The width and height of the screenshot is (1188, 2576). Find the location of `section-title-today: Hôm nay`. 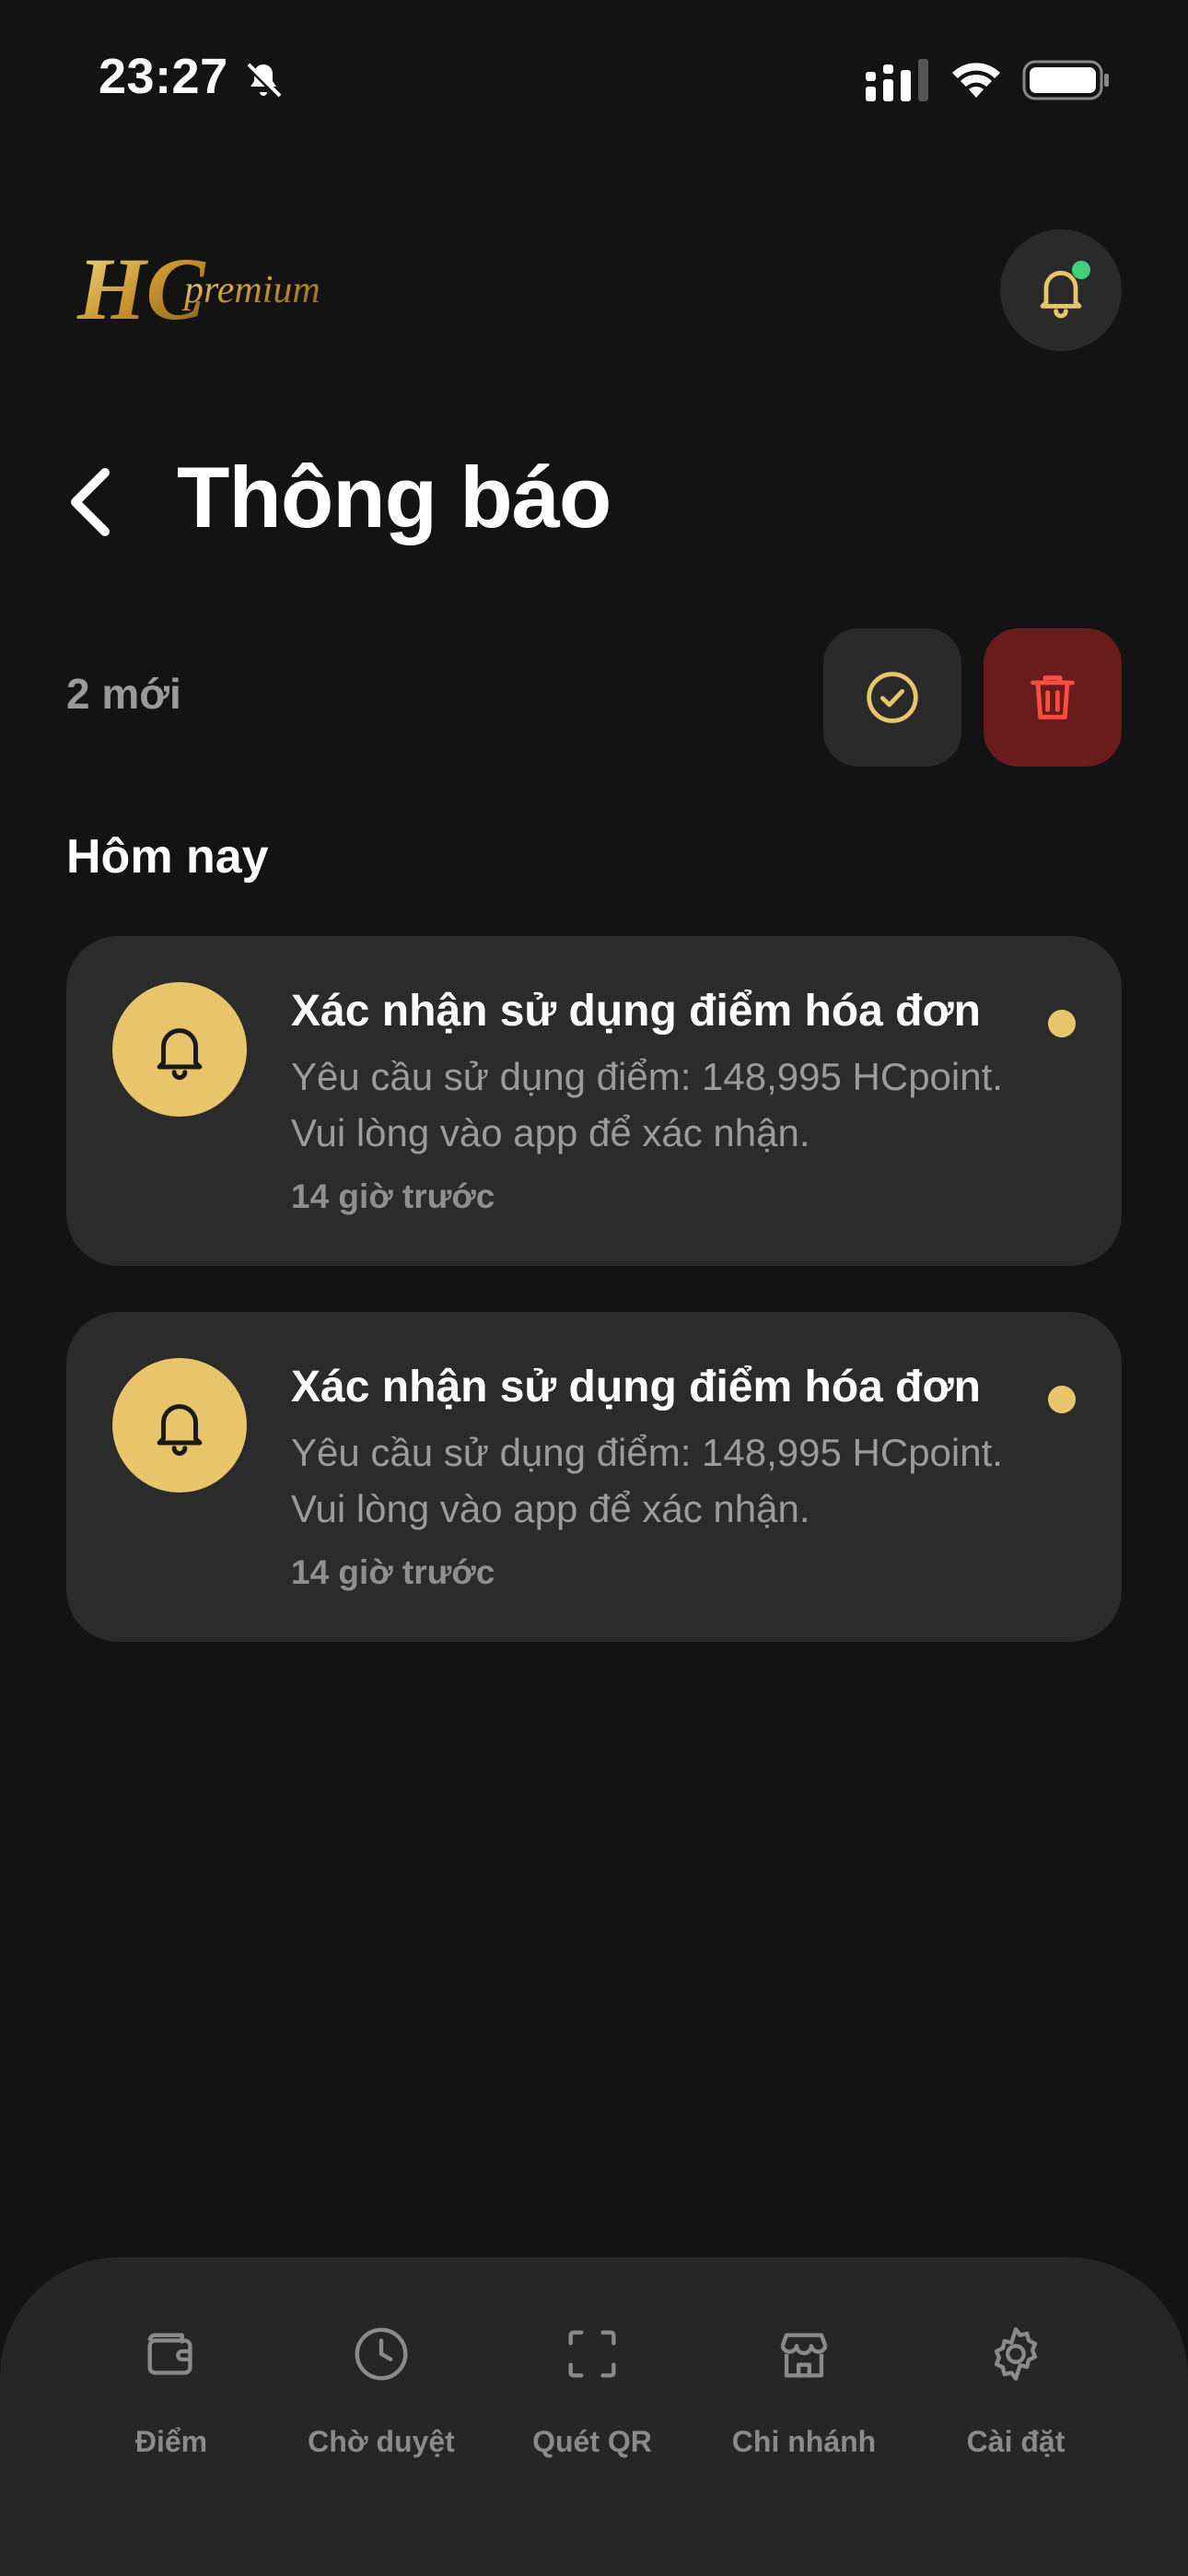

section-title-today: Hôm nay is located at coordinates (167, 857).